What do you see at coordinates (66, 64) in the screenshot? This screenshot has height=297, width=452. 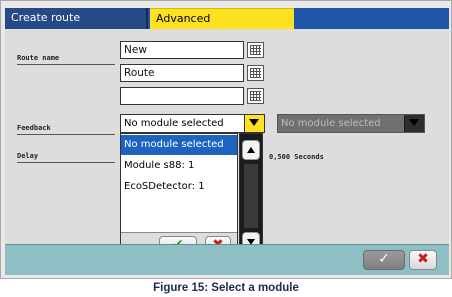 I see `route-name-divider` at bounding box center [66, 64].